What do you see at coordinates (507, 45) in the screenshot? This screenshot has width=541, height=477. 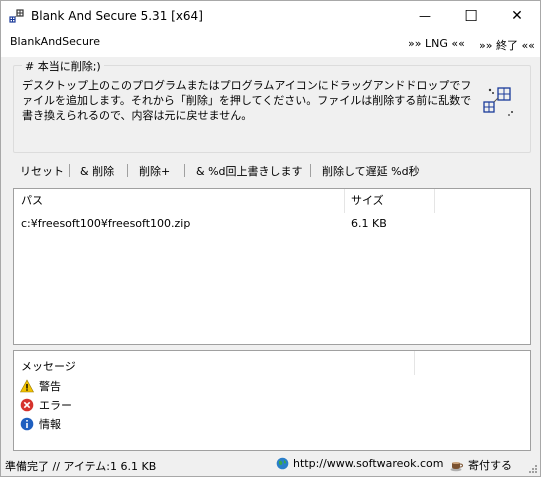 I see `menu-exit: »» 終了 ««` at bounding box center [507, 45].